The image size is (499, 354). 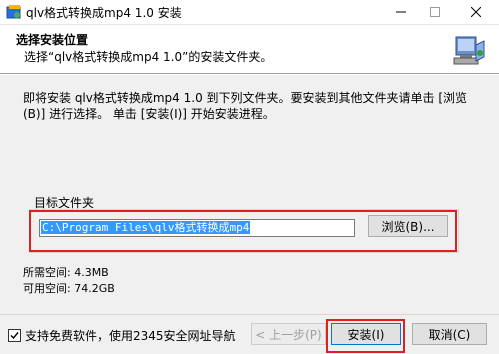 I want to click on space-required-text: 所需空间: 4.3MB, so click(x=66, y=272).